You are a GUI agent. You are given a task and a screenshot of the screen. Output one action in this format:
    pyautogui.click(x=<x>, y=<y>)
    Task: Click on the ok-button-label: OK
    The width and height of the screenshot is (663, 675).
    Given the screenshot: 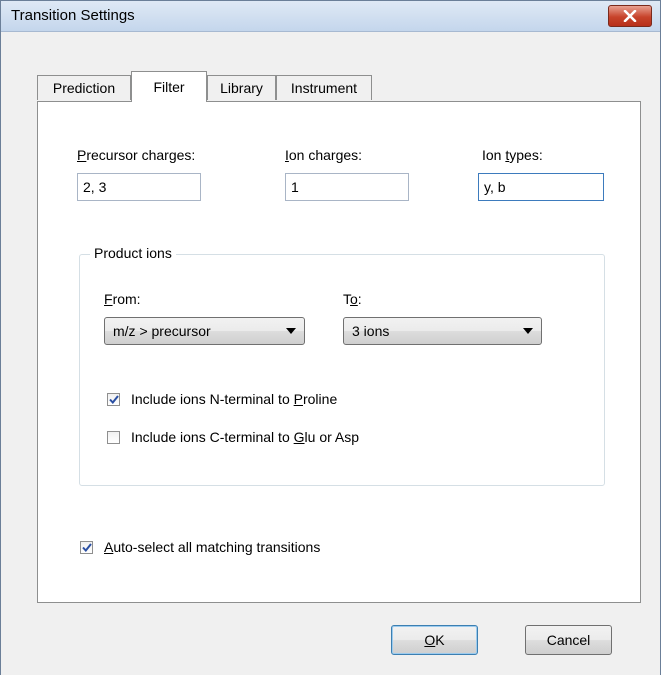 What is the action you would take?
    pyautogui.click(x=434, y=640)
    